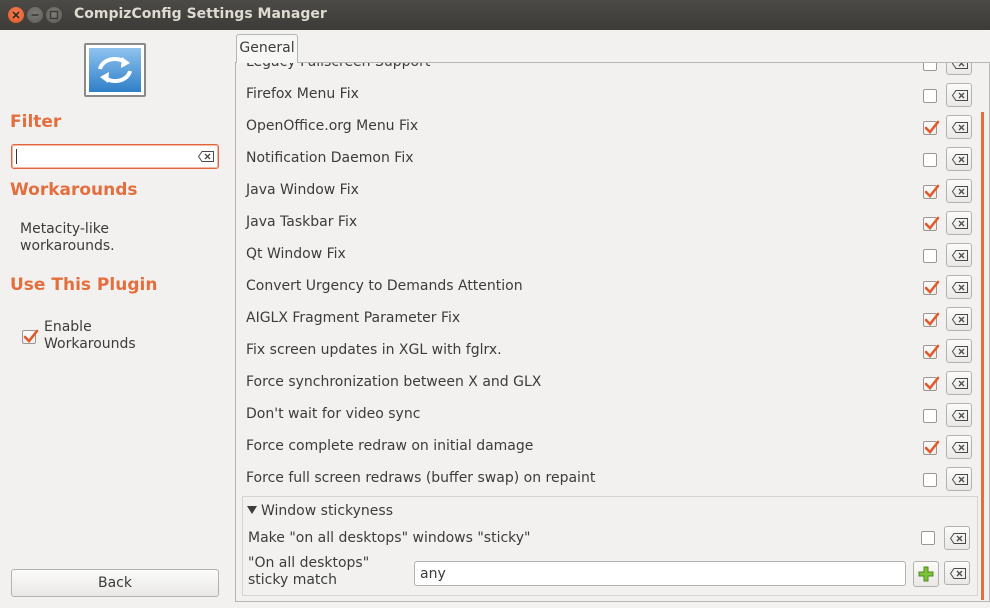  What do you see at coordinates (36, 122) in the screenshot?
I see `filter-heading: Filter` at bounding box center [36, 122].